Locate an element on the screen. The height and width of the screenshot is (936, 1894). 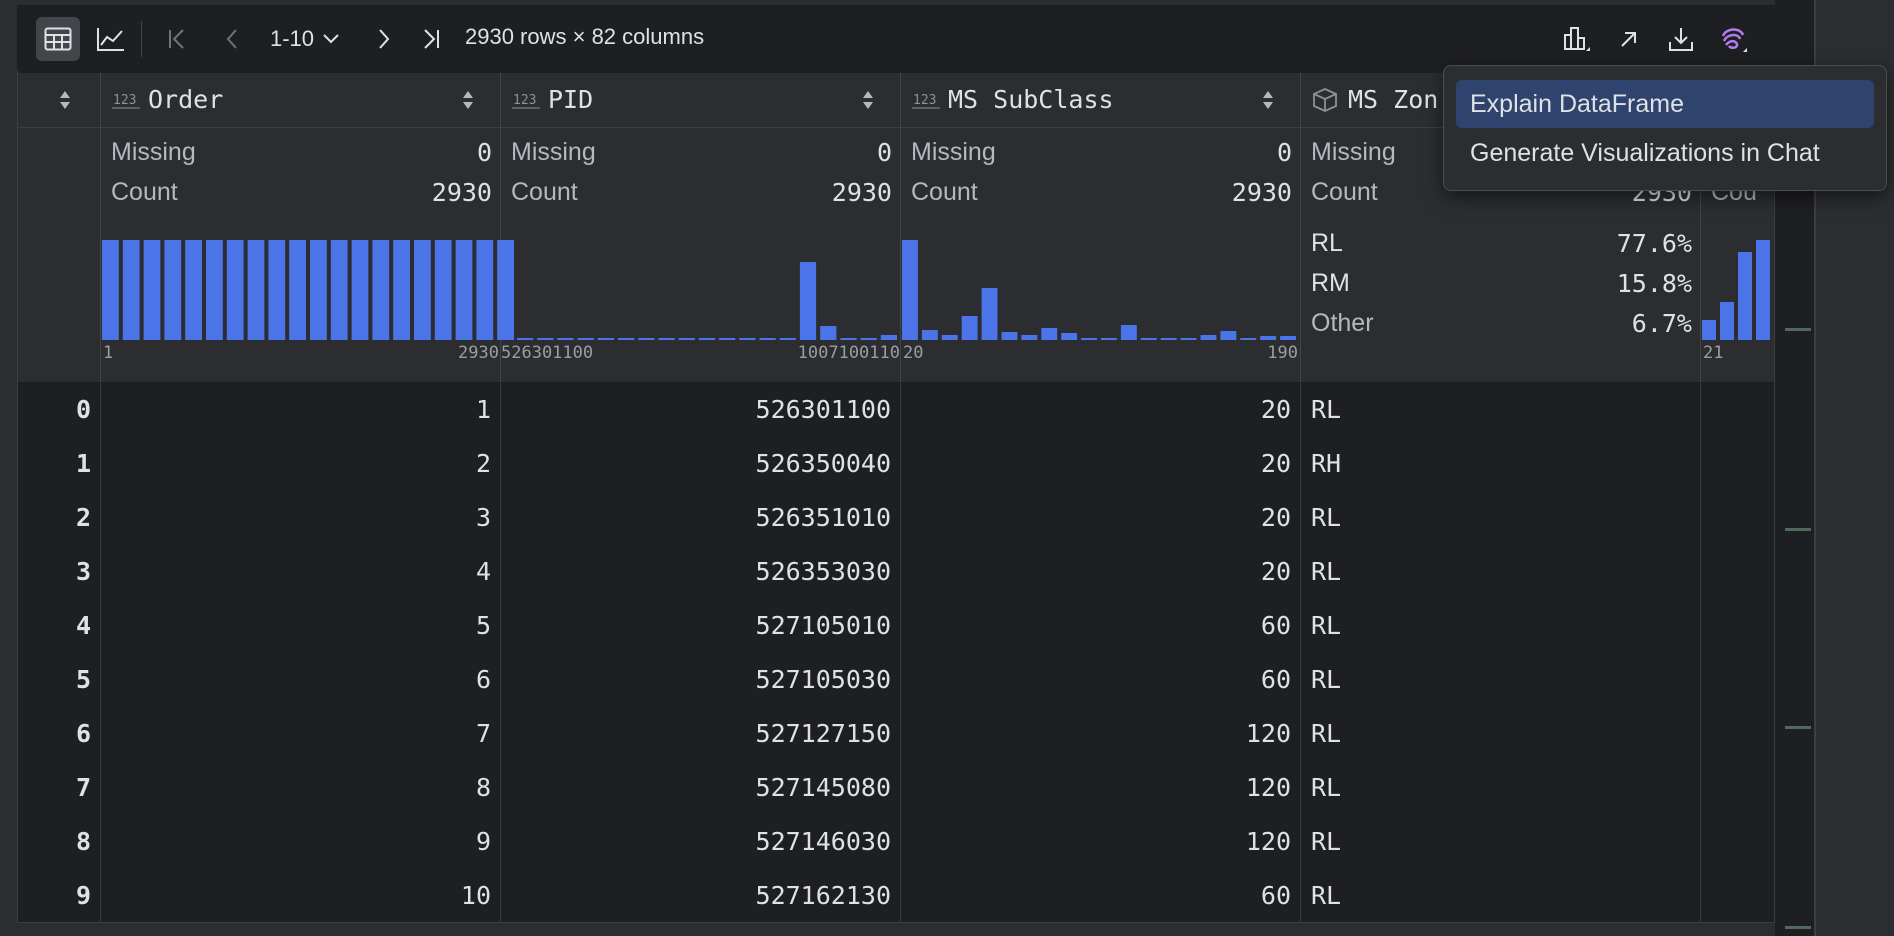
column-header-order: 123 Order is located at coordinates (301, 100).